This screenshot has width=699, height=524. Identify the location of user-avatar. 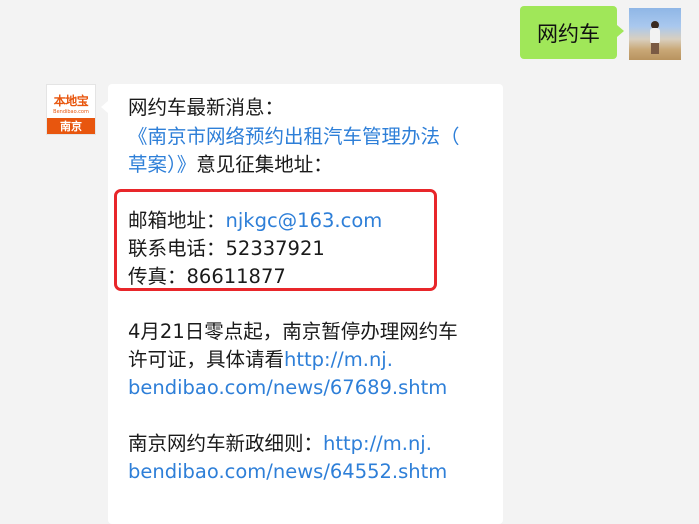
(655, 34).